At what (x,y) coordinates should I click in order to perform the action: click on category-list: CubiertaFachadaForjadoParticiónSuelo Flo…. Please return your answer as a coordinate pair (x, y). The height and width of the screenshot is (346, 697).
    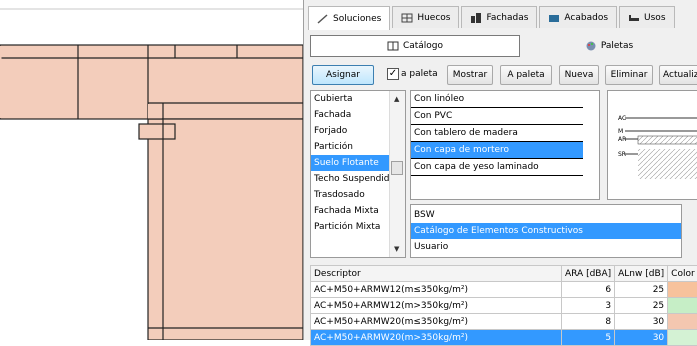
    Looking at the image, I should click on (358, 174).